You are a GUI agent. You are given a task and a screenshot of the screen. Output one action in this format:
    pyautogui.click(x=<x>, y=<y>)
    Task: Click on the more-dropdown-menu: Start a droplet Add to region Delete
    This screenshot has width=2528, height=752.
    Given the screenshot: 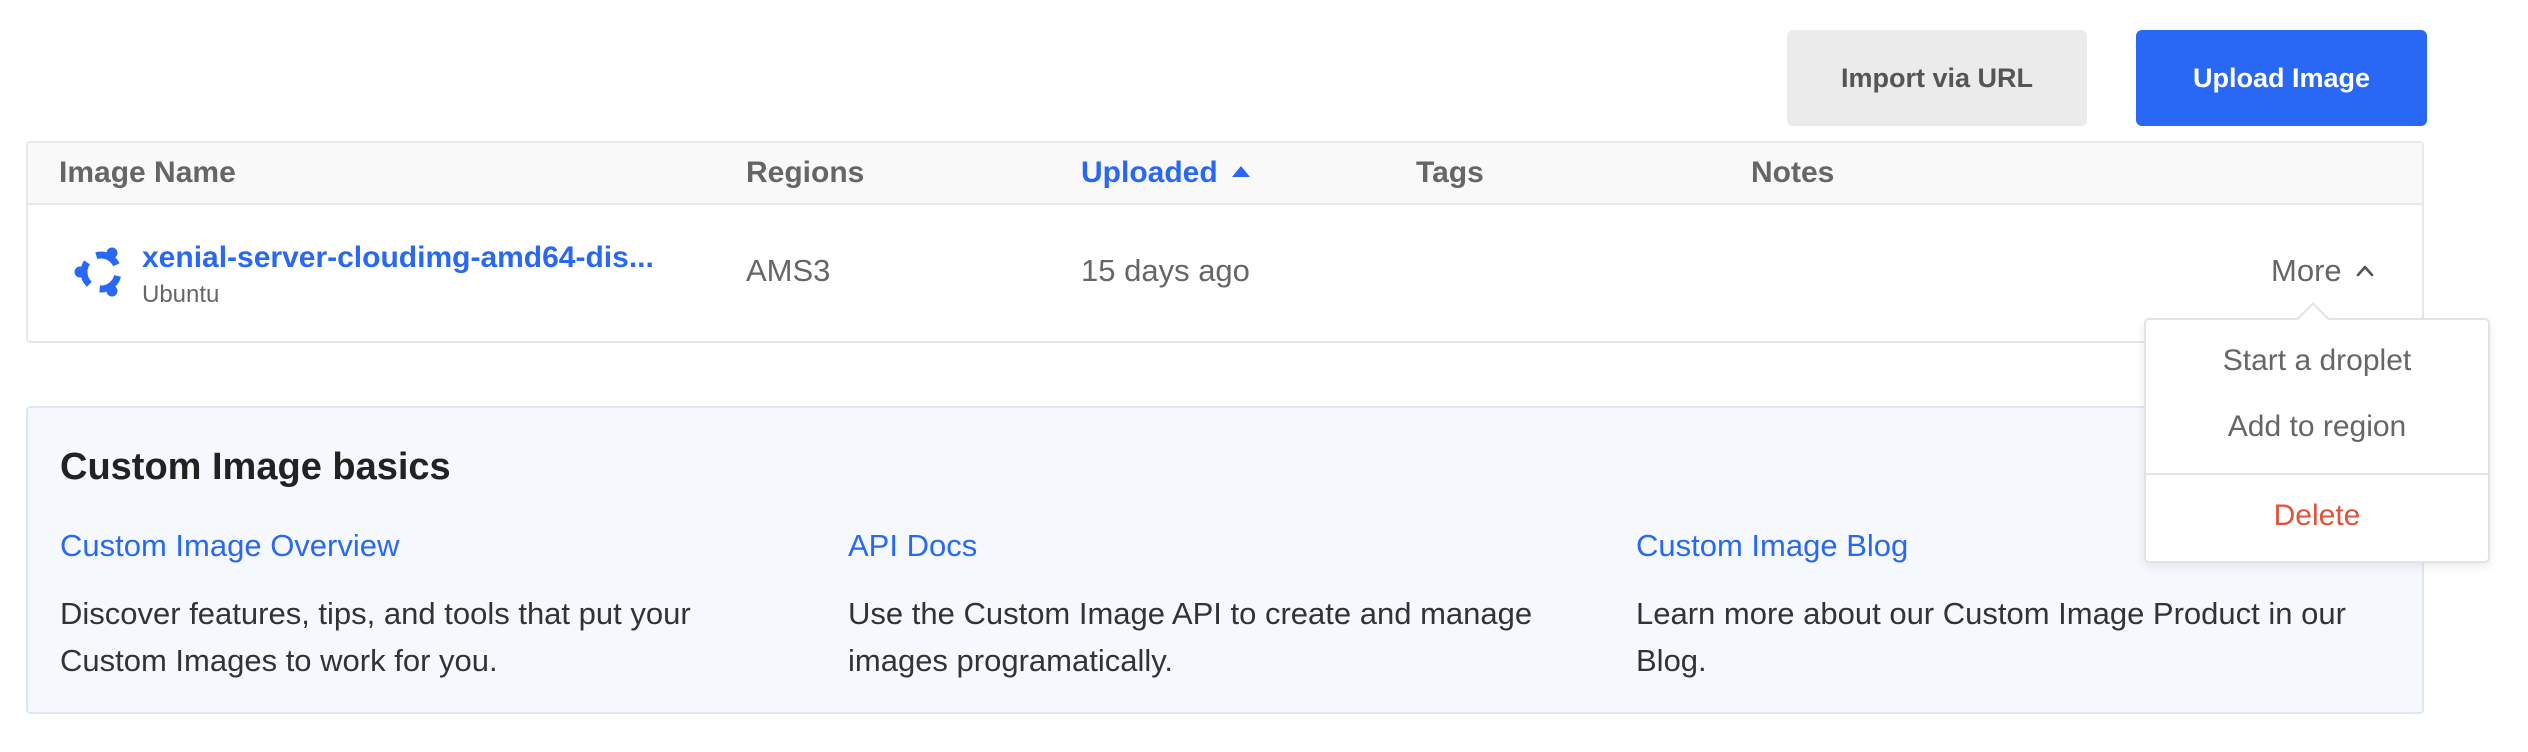 What is the action you would take?
    pyautogui.click(x=2317, y=432)
    